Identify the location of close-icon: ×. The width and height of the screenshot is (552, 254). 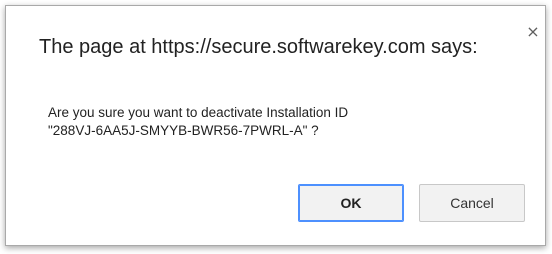
(533, 32).